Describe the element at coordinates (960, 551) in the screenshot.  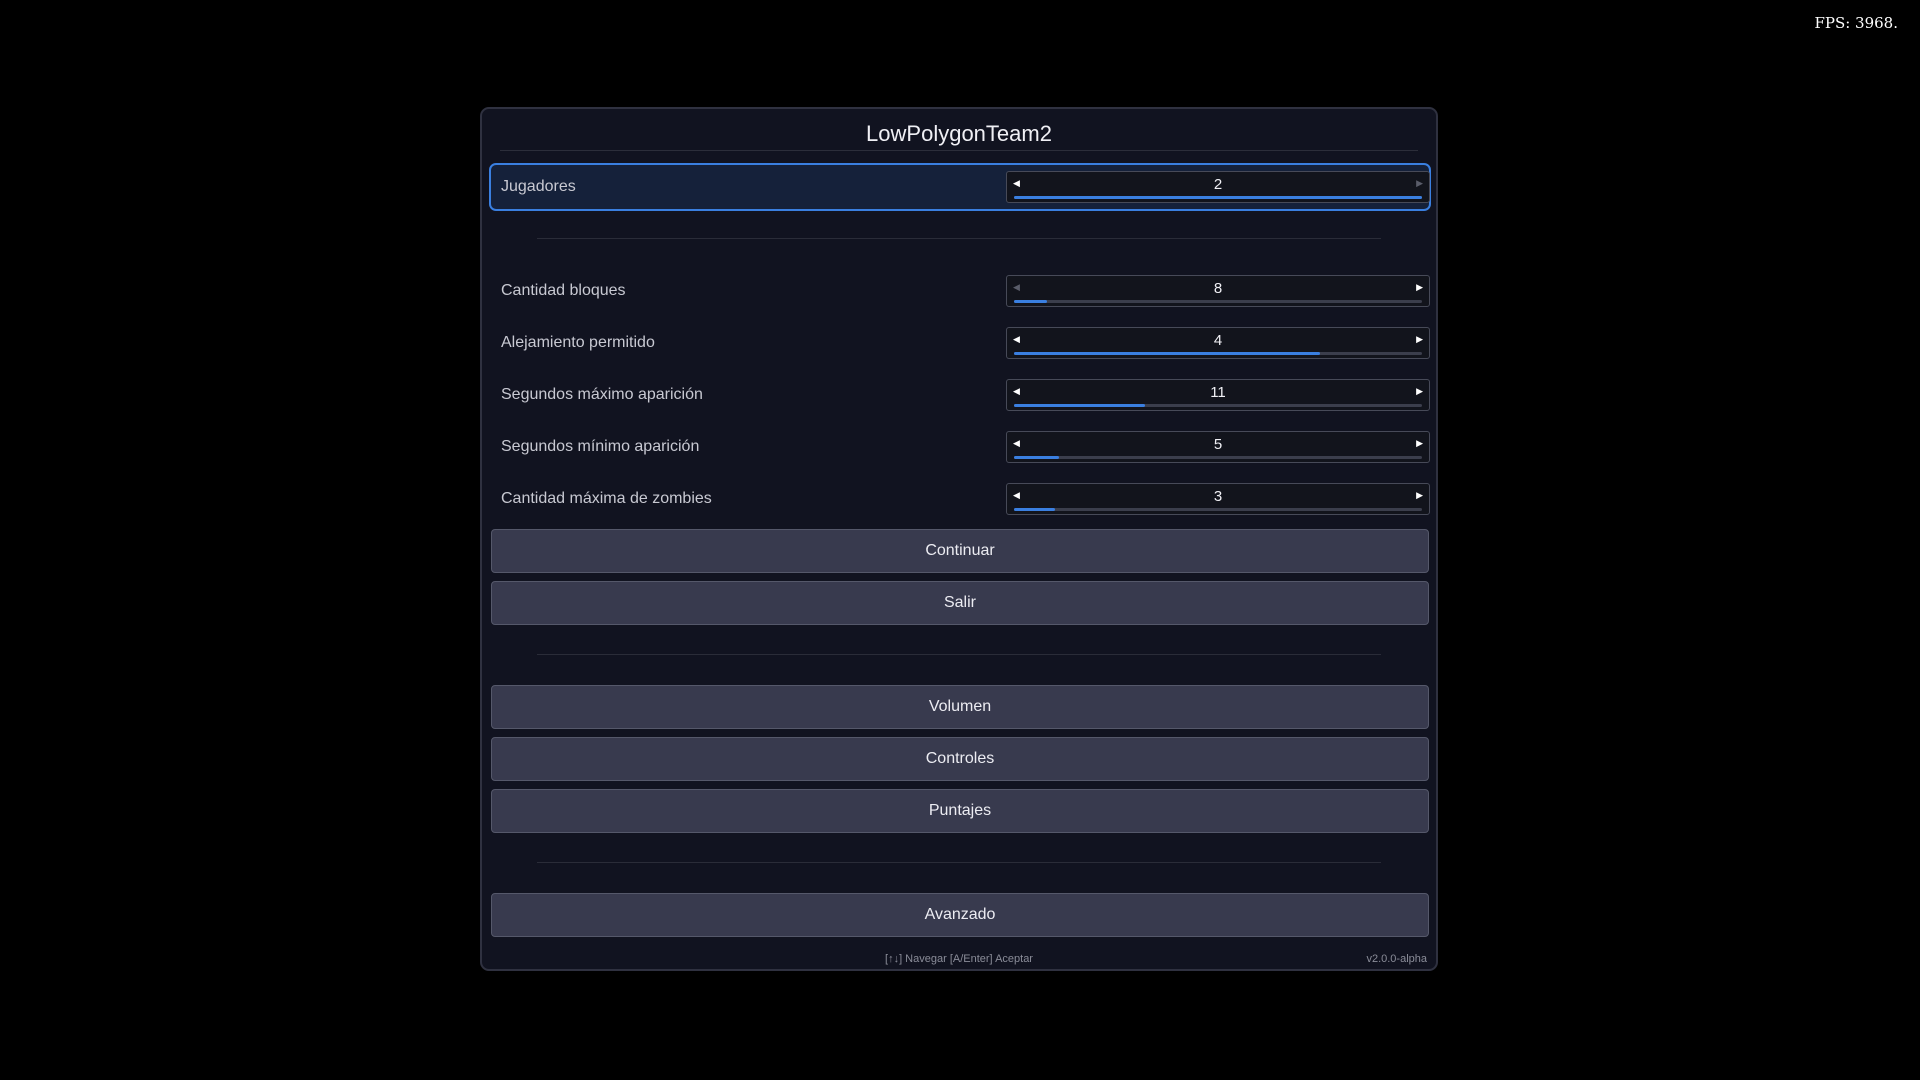
I see `continue-button: Continuar` at that location.